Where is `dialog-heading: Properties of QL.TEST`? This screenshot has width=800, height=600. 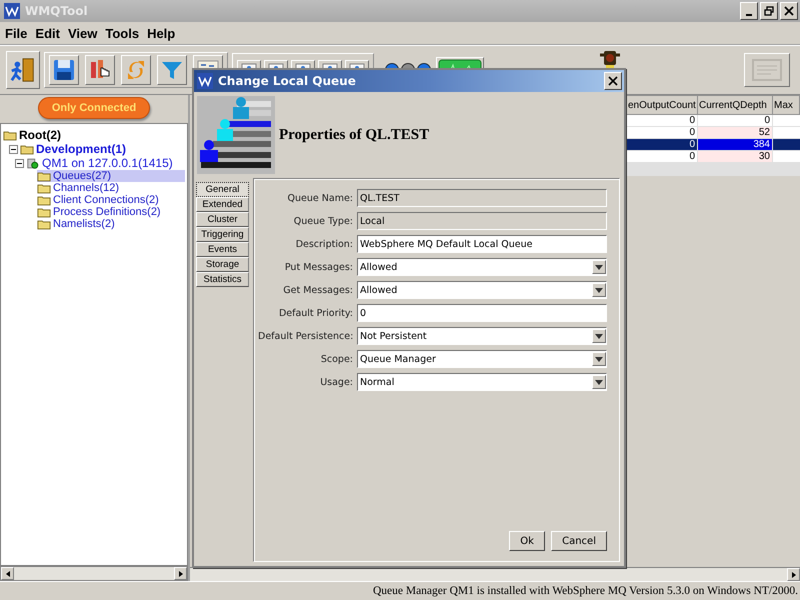 dialog-heading: Properties of QL.TEST is located at coordinates (354, 135).